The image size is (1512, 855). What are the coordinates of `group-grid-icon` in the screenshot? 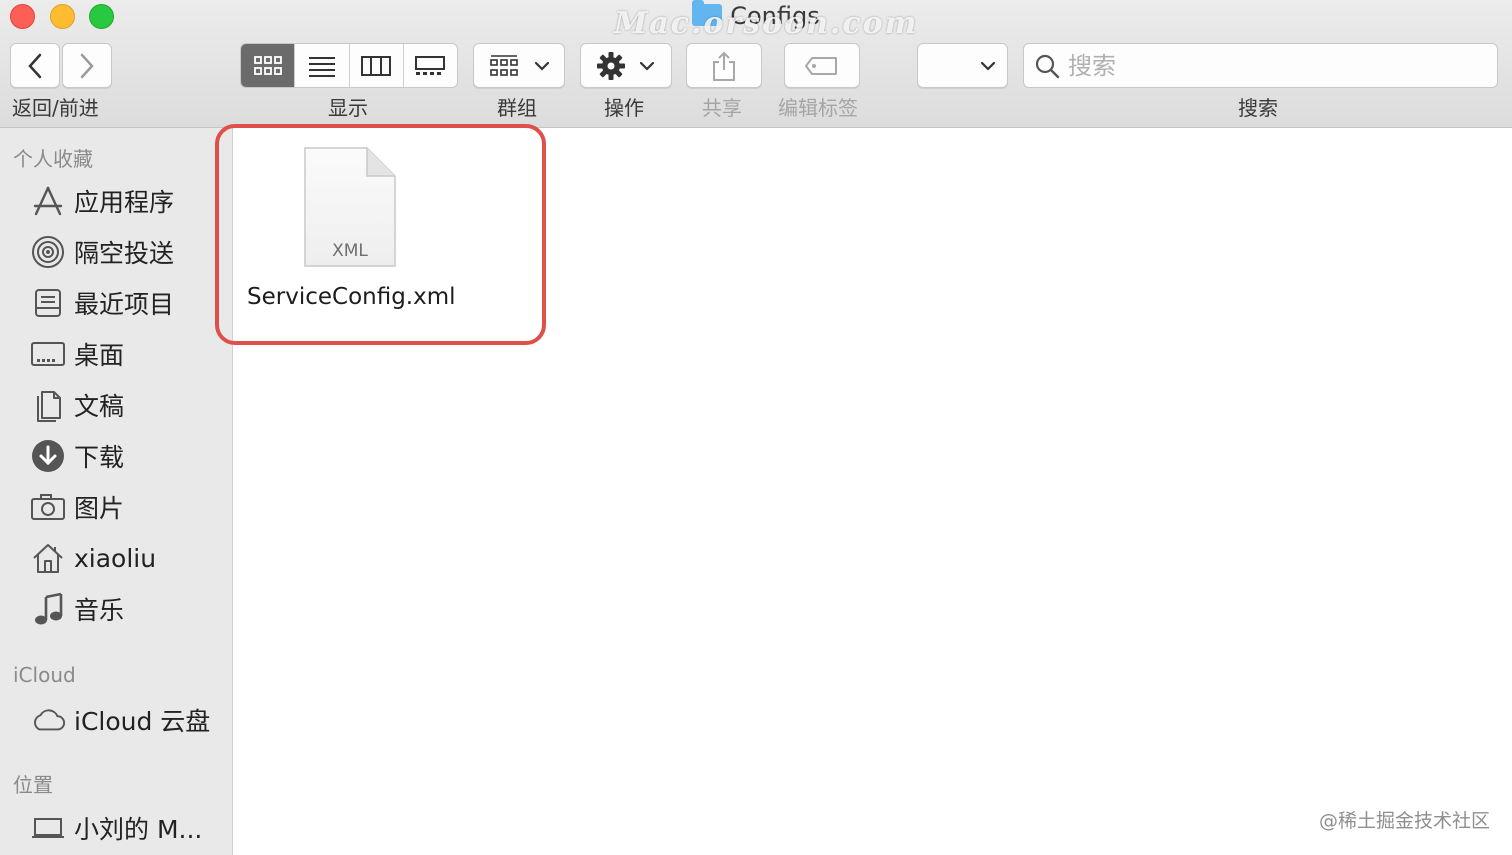 It's located at (504, 65).